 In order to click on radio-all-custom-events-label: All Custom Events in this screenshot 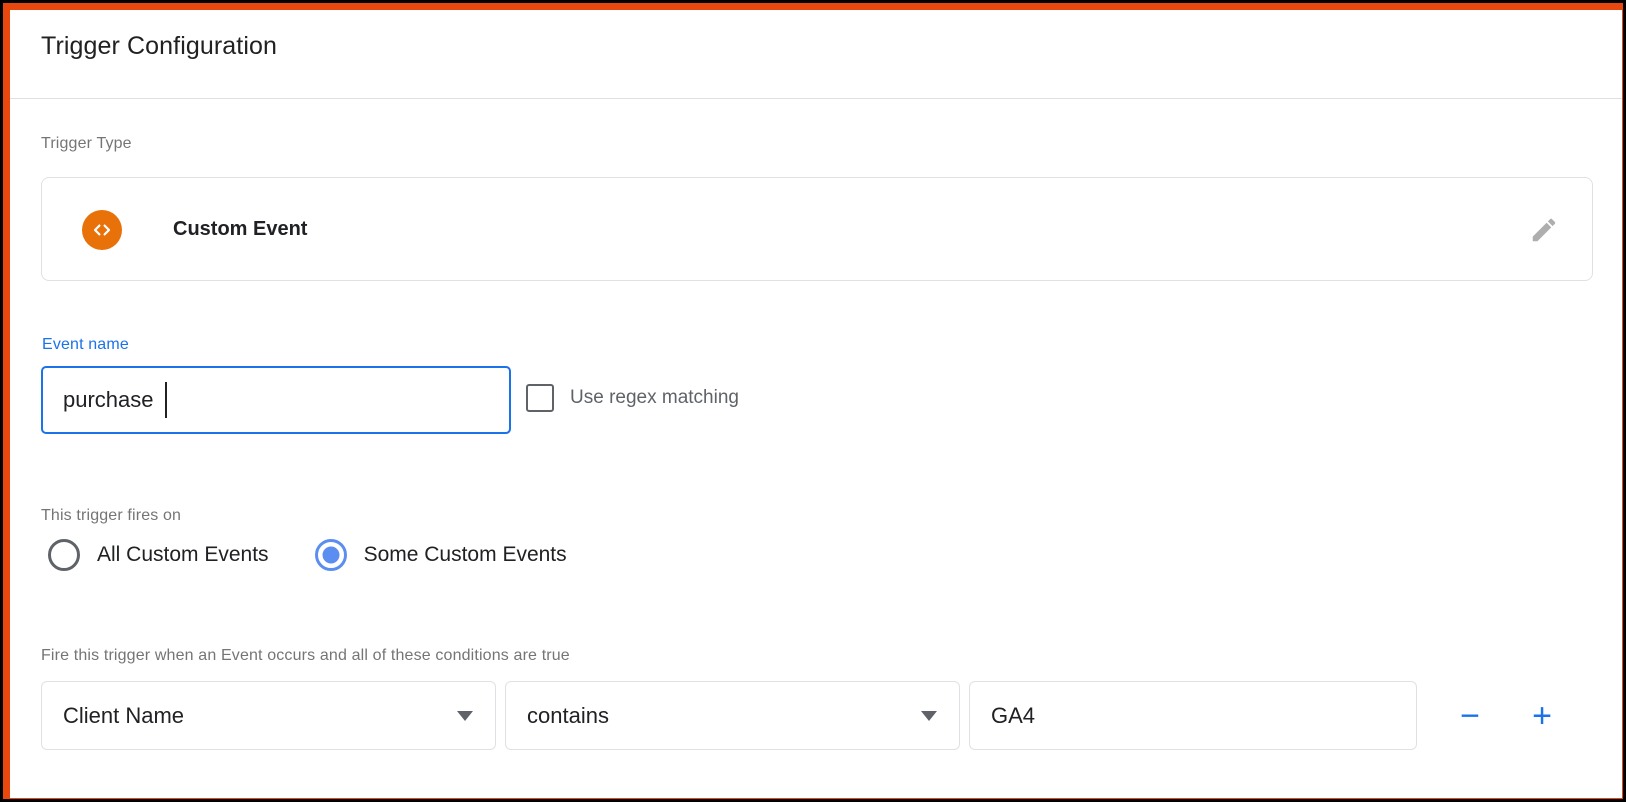, I will do `click(183, 554)`.